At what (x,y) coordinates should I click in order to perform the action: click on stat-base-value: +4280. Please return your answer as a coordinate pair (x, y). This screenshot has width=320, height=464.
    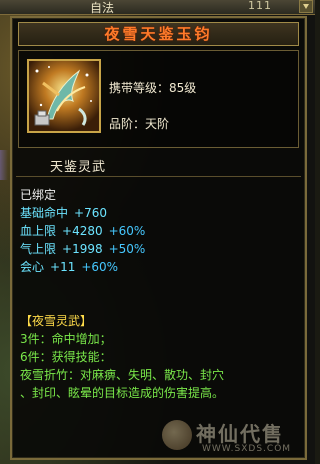
    Looking at the image, I should click on (82, 231).